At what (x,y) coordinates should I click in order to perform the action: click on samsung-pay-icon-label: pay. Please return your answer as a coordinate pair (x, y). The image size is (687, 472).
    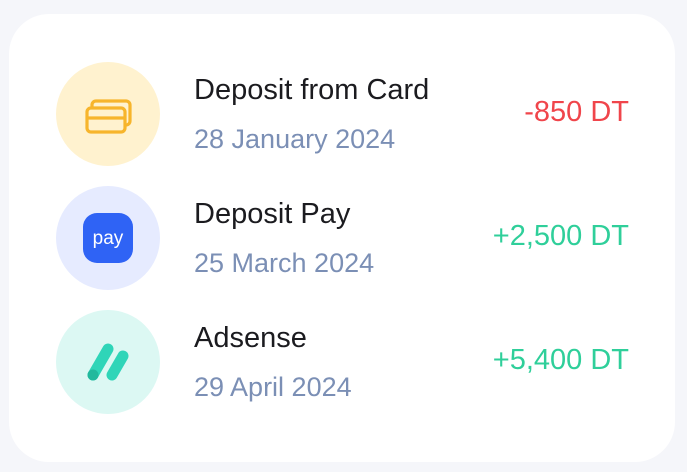
    Looking at the image, I should click on (108, 238).